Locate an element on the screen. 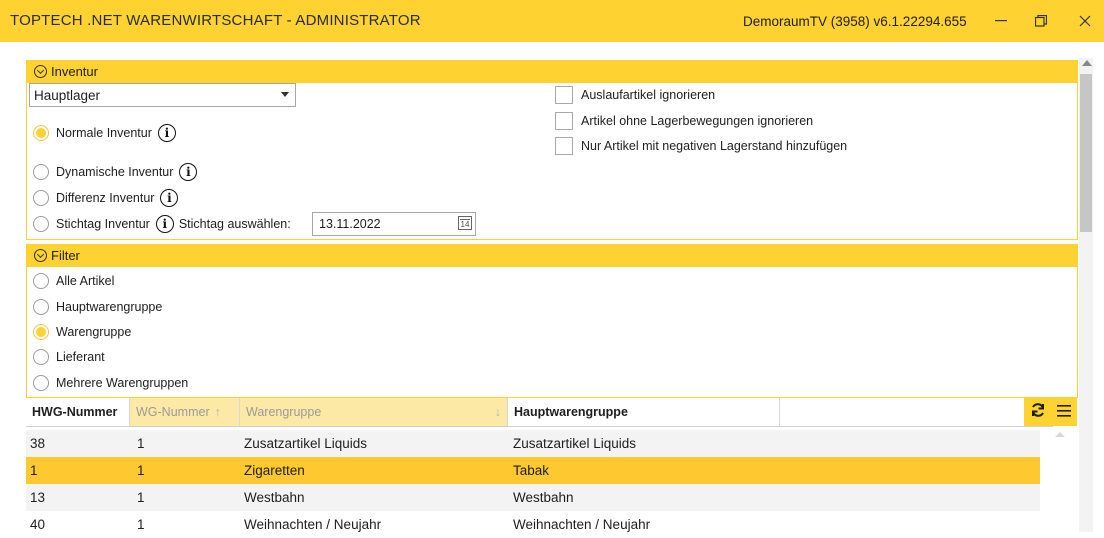  column-header-label: WG-Nummer is located at coordinates (173, 412).